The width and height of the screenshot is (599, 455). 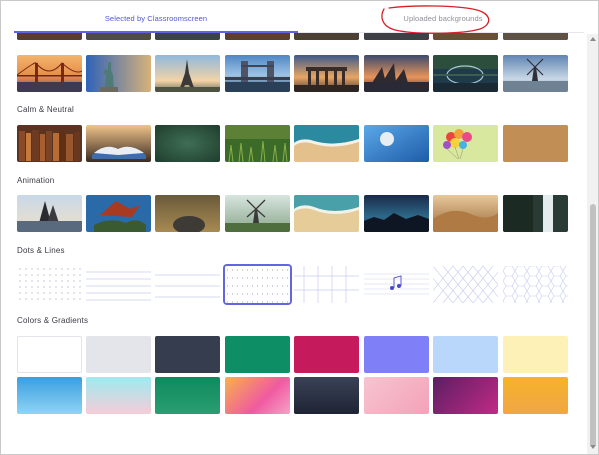 I want to click on bg-thumb-dutch-windmill, so click(x=535, y=73).